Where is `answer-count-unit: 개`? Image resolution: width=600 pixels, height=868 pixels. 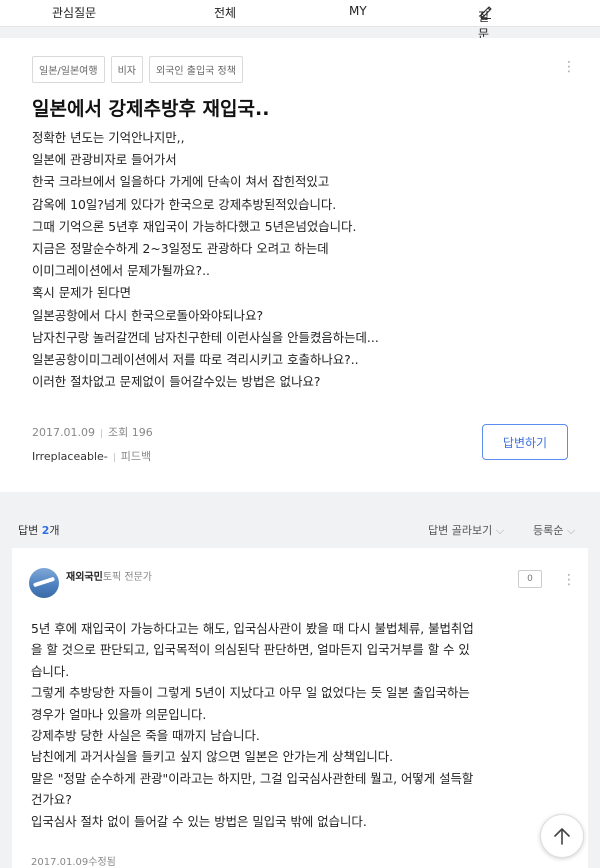 answer-count-unit: 개 is located at coordinates (54, 530).